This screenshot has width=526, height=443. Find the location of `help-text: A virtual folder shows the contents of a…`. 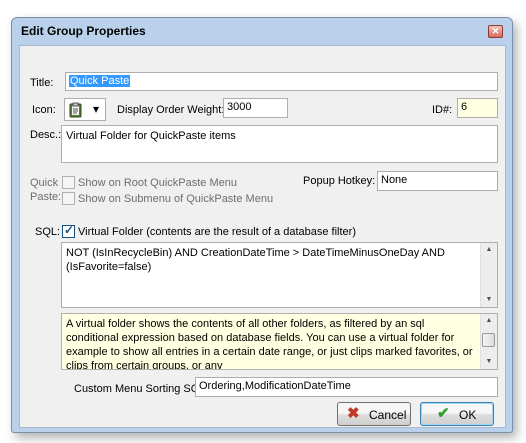

help-text: A virtual folder shows the contents of a… is located at coordinates (269, 344).